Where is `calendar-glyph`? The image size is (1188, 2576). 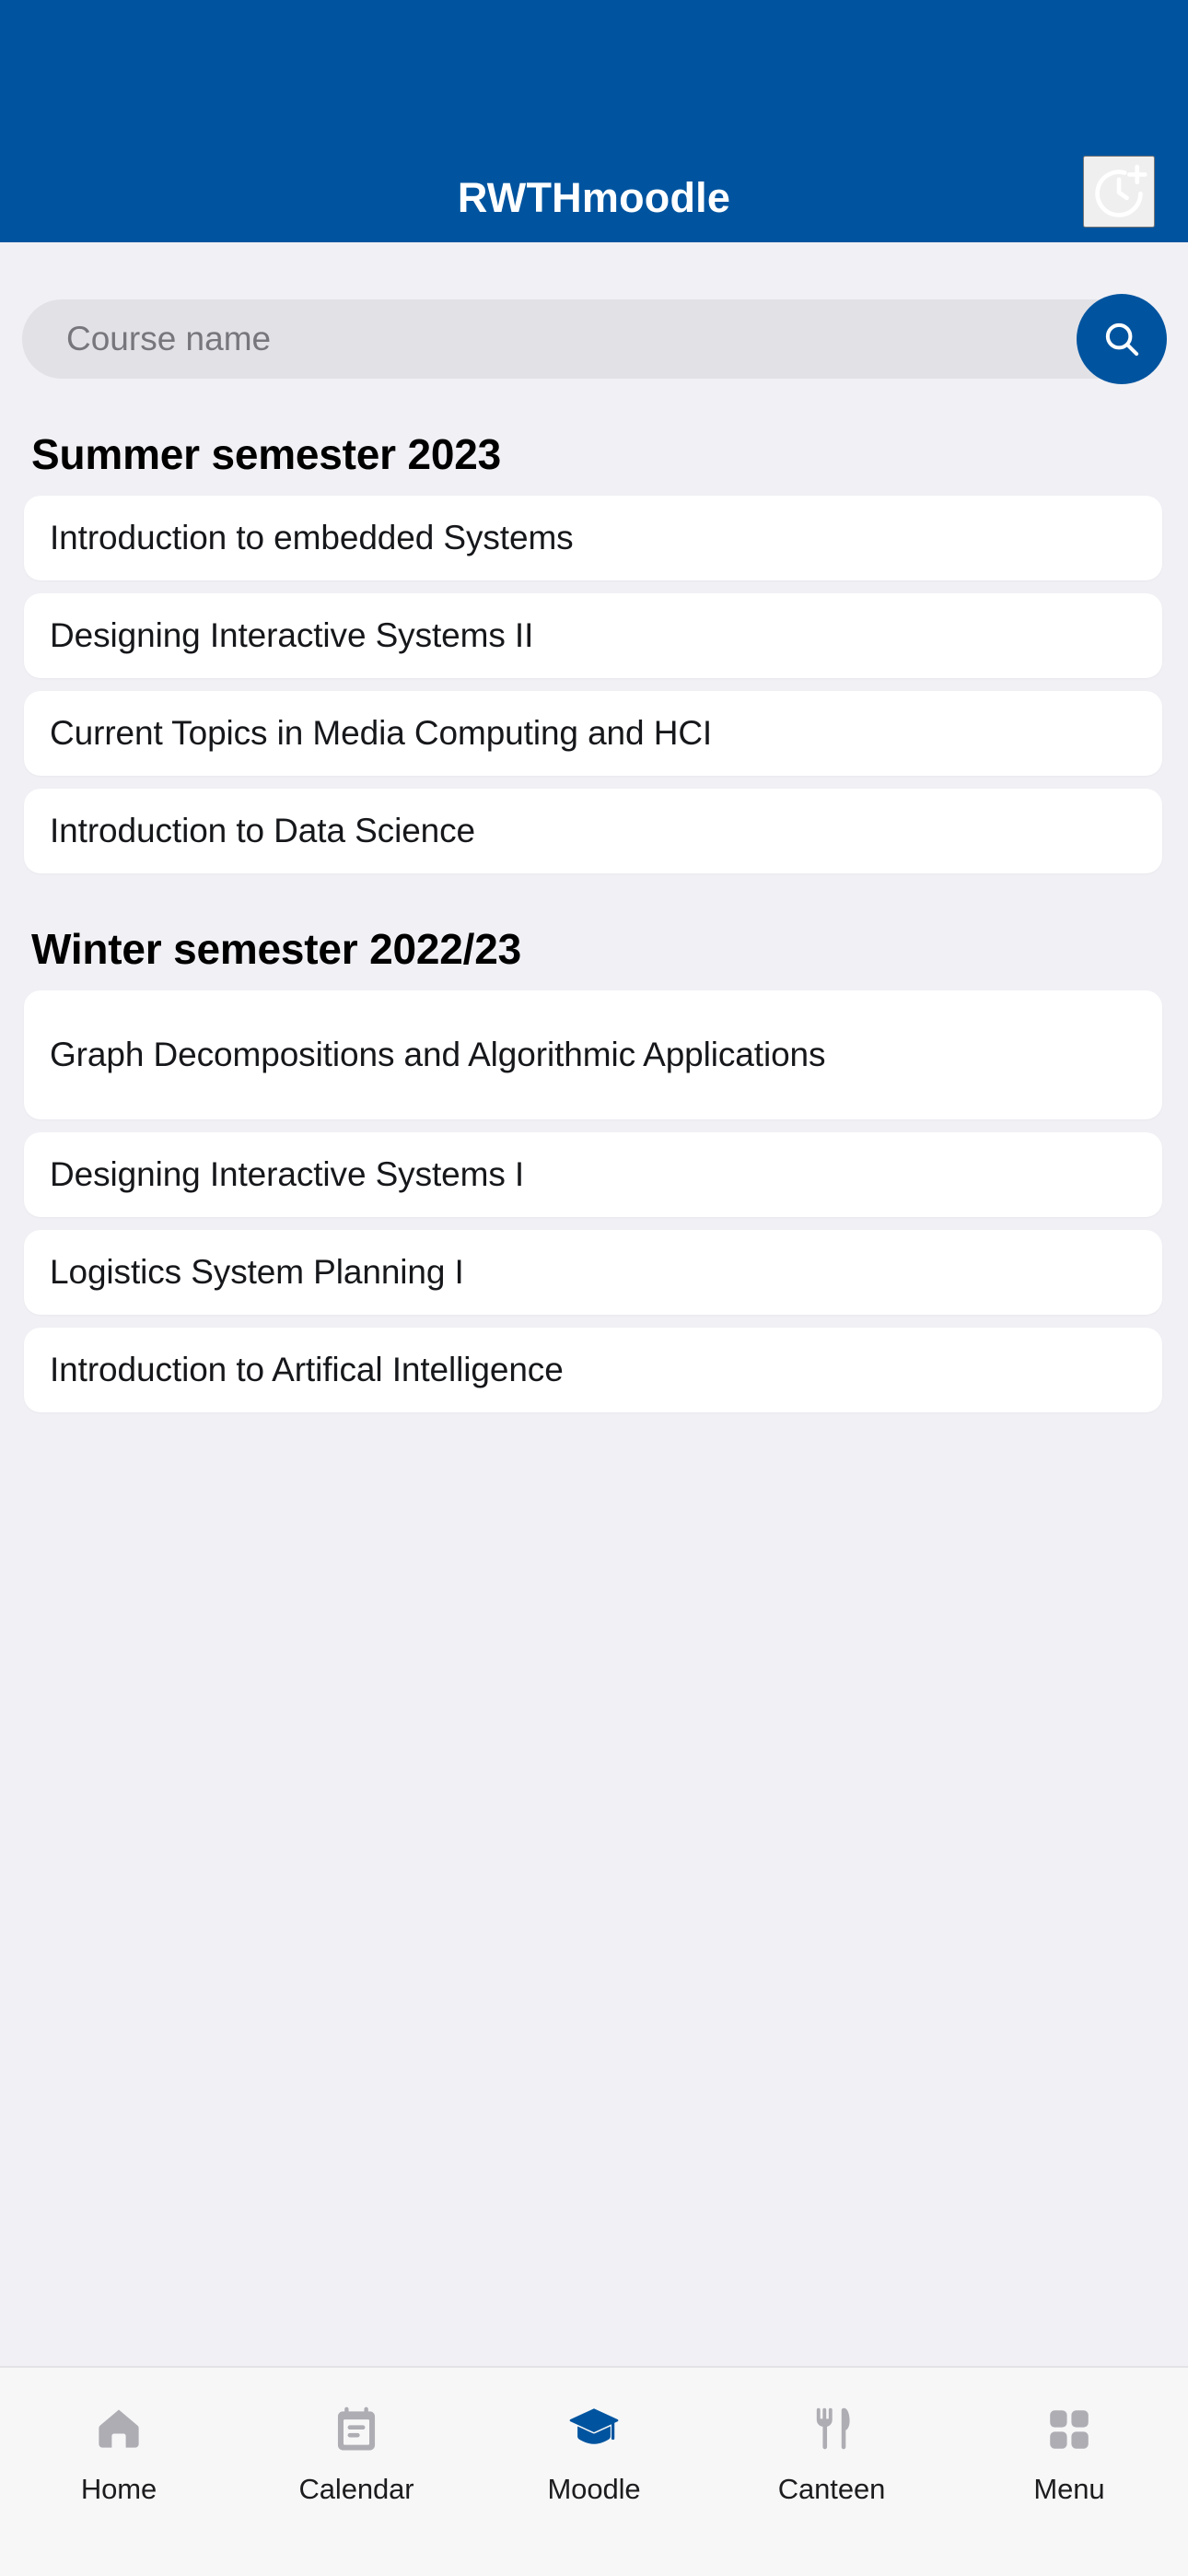 calendar-glyph is located at coordinates (356, 2428).